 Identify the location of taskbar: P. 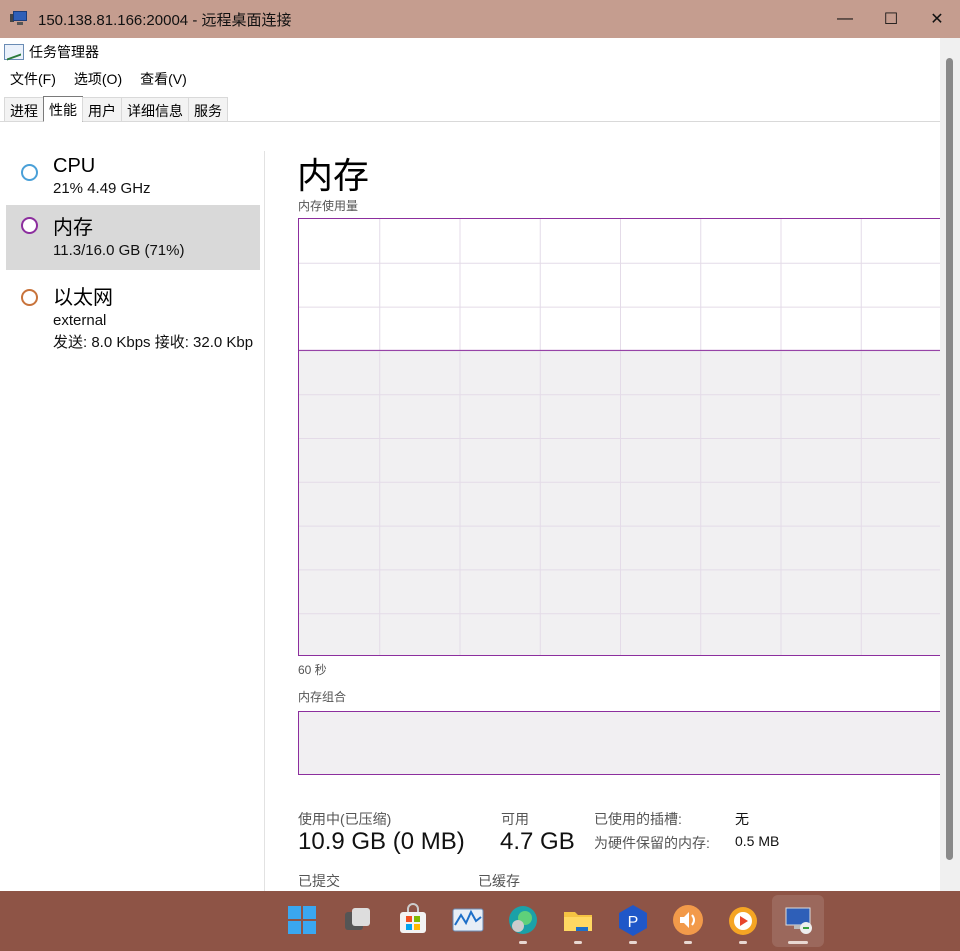
(480, 921).